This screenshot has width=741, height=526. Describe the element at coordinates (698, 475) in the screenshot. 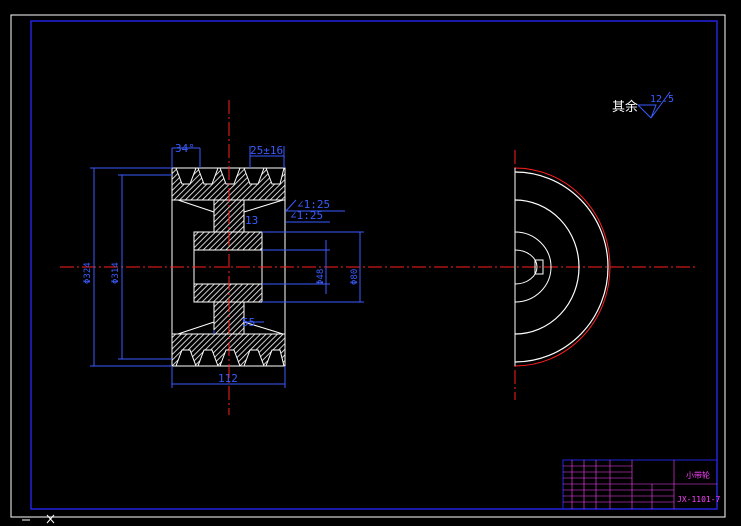

I see `part-name: 小带轮` at that location.